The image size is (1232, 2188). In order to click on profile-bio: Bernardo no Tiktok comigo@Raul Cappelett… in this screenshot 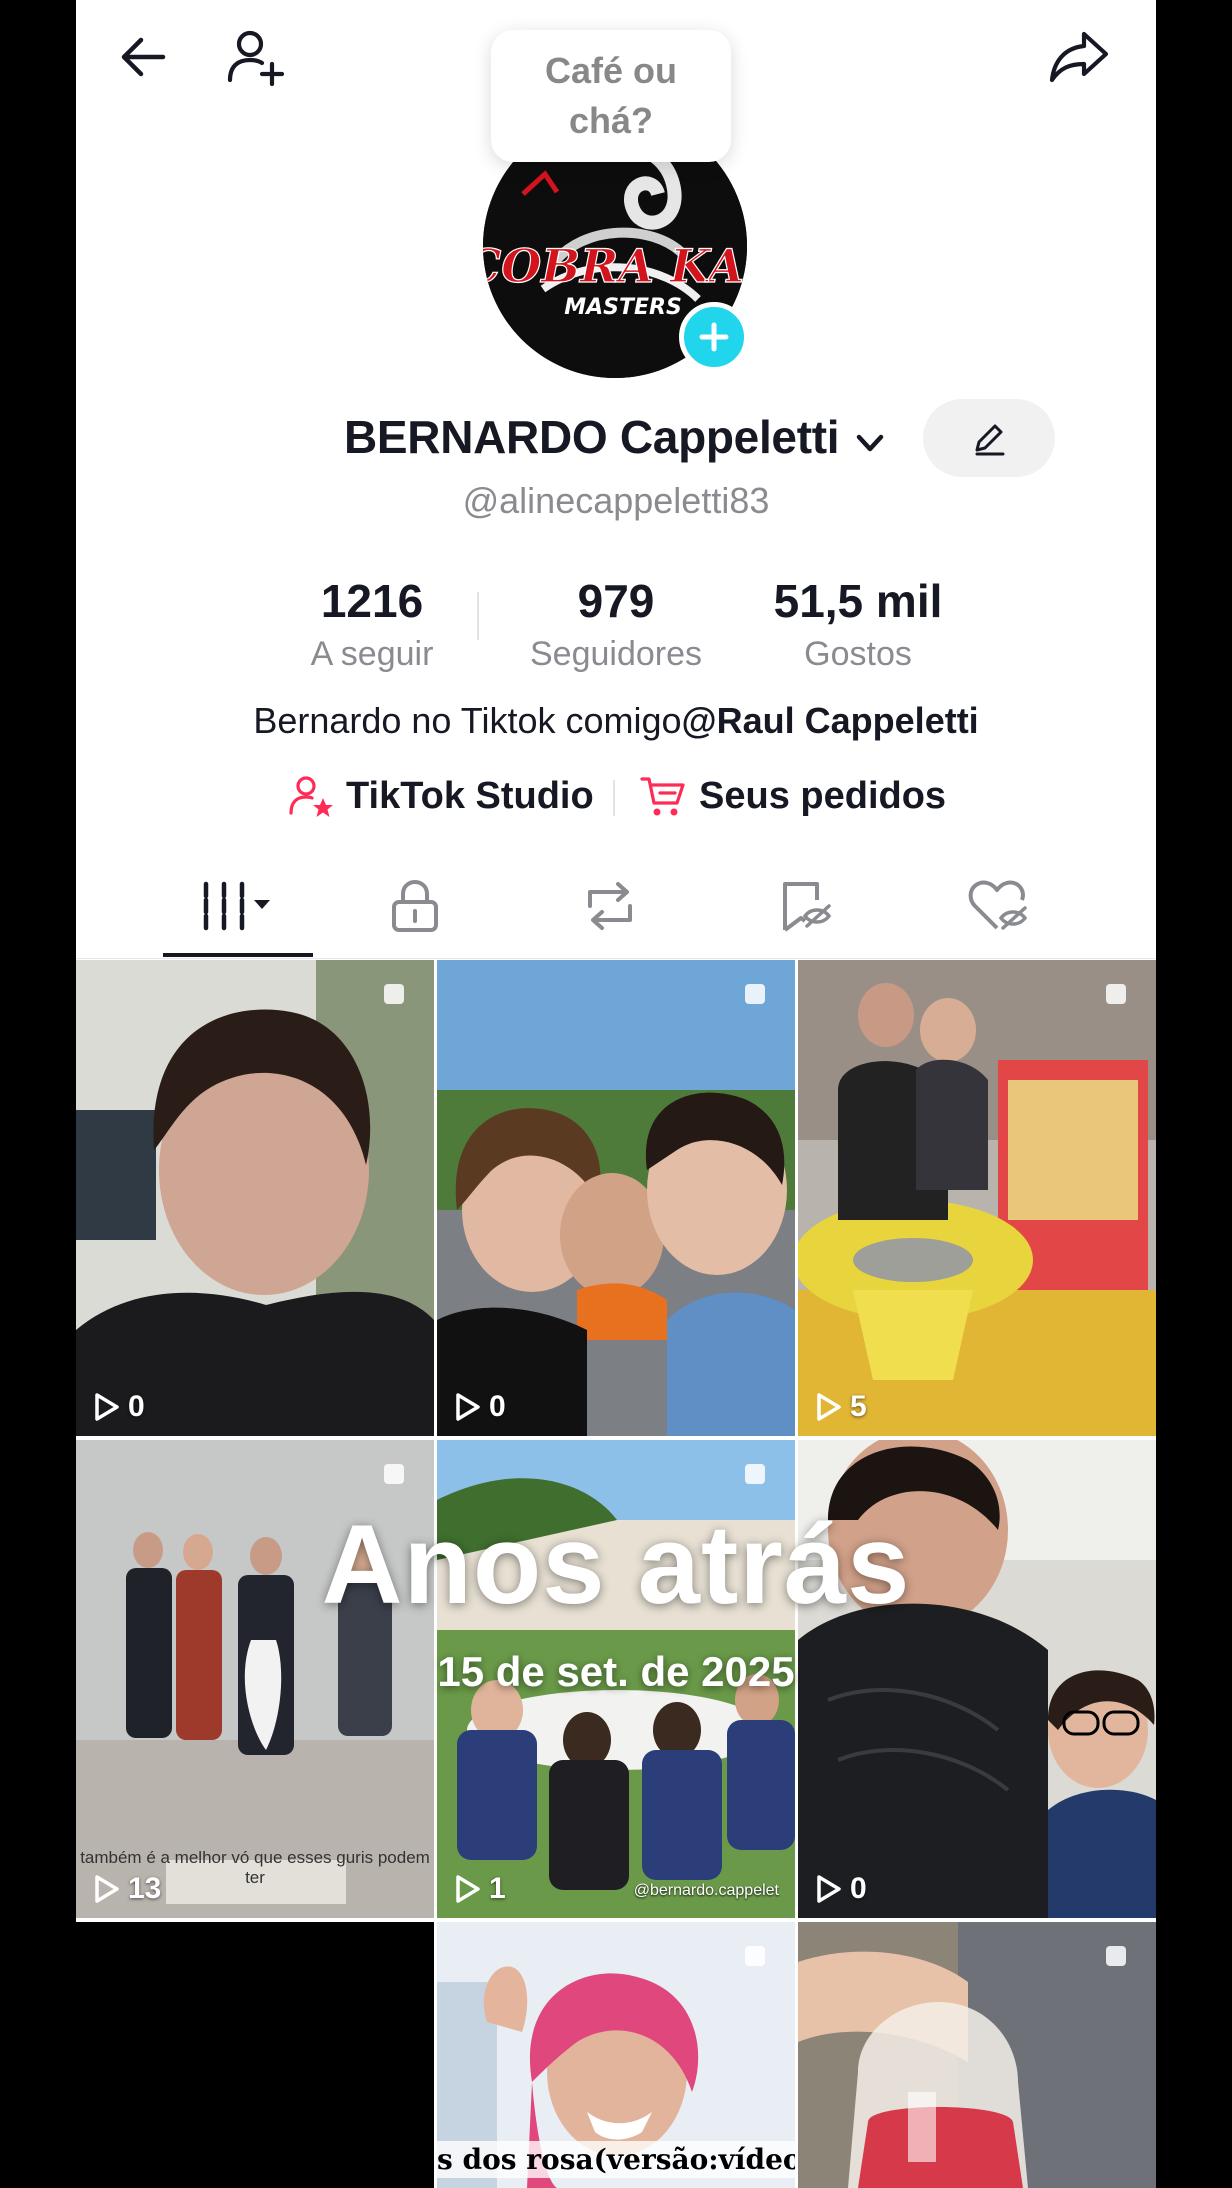, I will do `click(616, 721)`.